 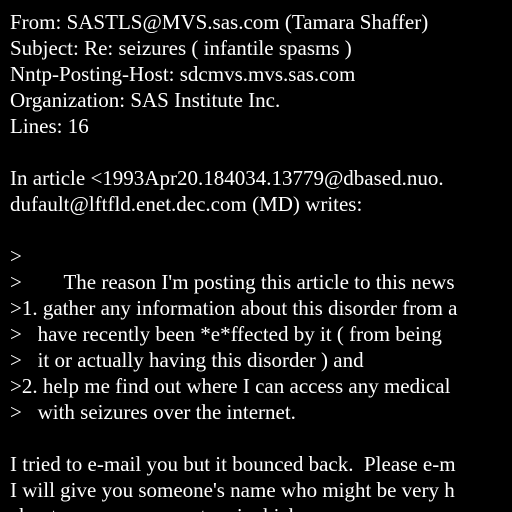 What do you see at coordinates (183, 74) in the screenshot?
I see `header-nntp-host-line: Nntp-Posting-Host: sdcmvs.mvs.sas.com` at bounding box center [183, 74].